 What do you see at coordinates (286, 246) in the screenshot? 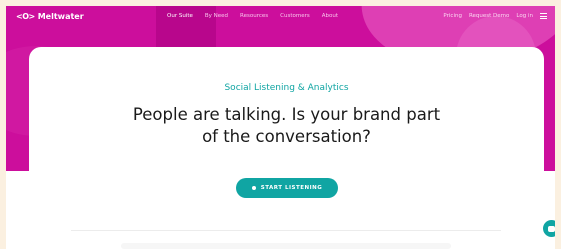
I see `content-placeholder` at bounding box center [286, 246].